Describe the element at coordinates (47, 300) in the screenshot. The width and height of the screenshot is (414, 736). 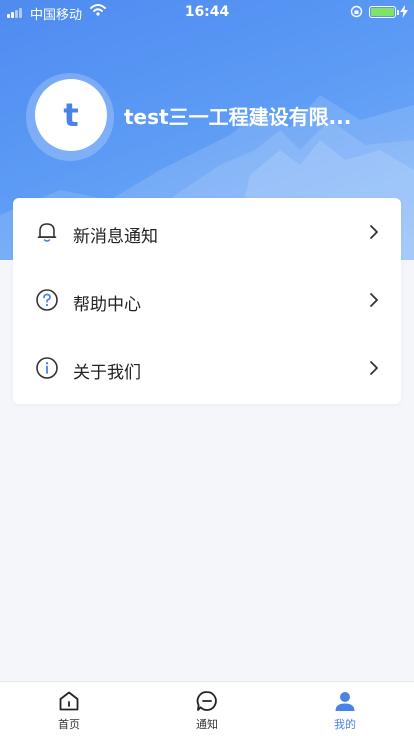
I see `question-circle-icon` at that location.